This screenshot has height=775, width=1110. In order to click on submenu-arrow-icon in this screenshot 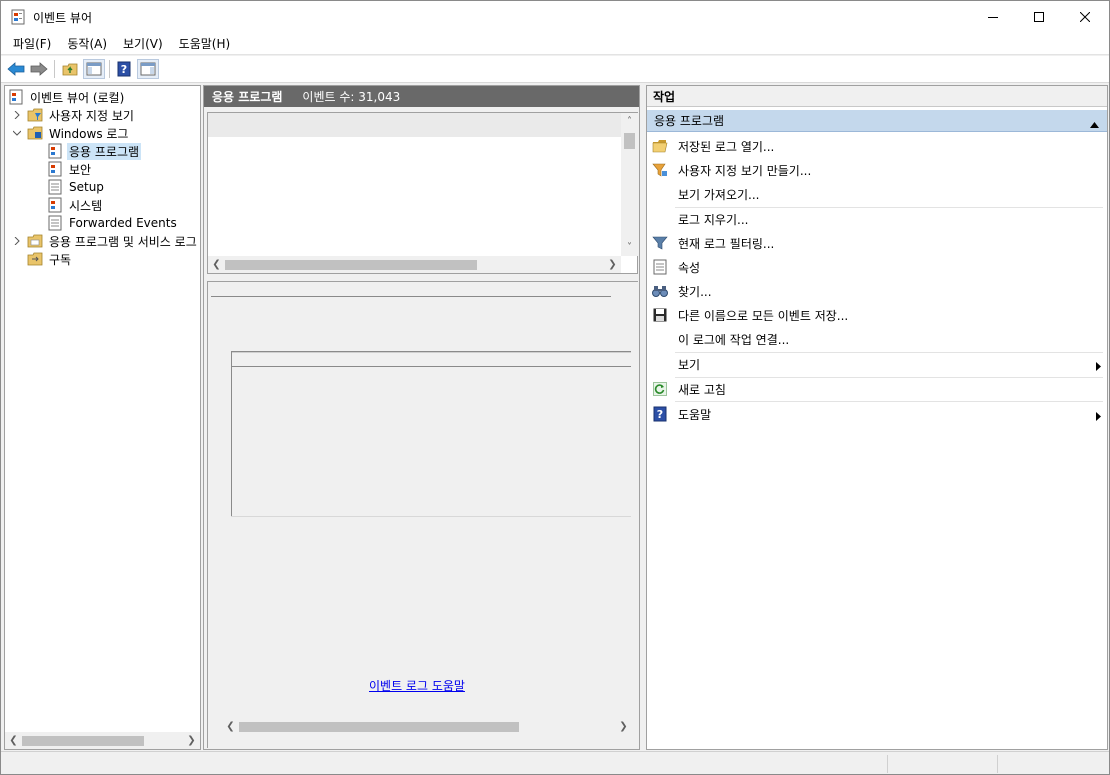, I will do `click(1098, 367)`.